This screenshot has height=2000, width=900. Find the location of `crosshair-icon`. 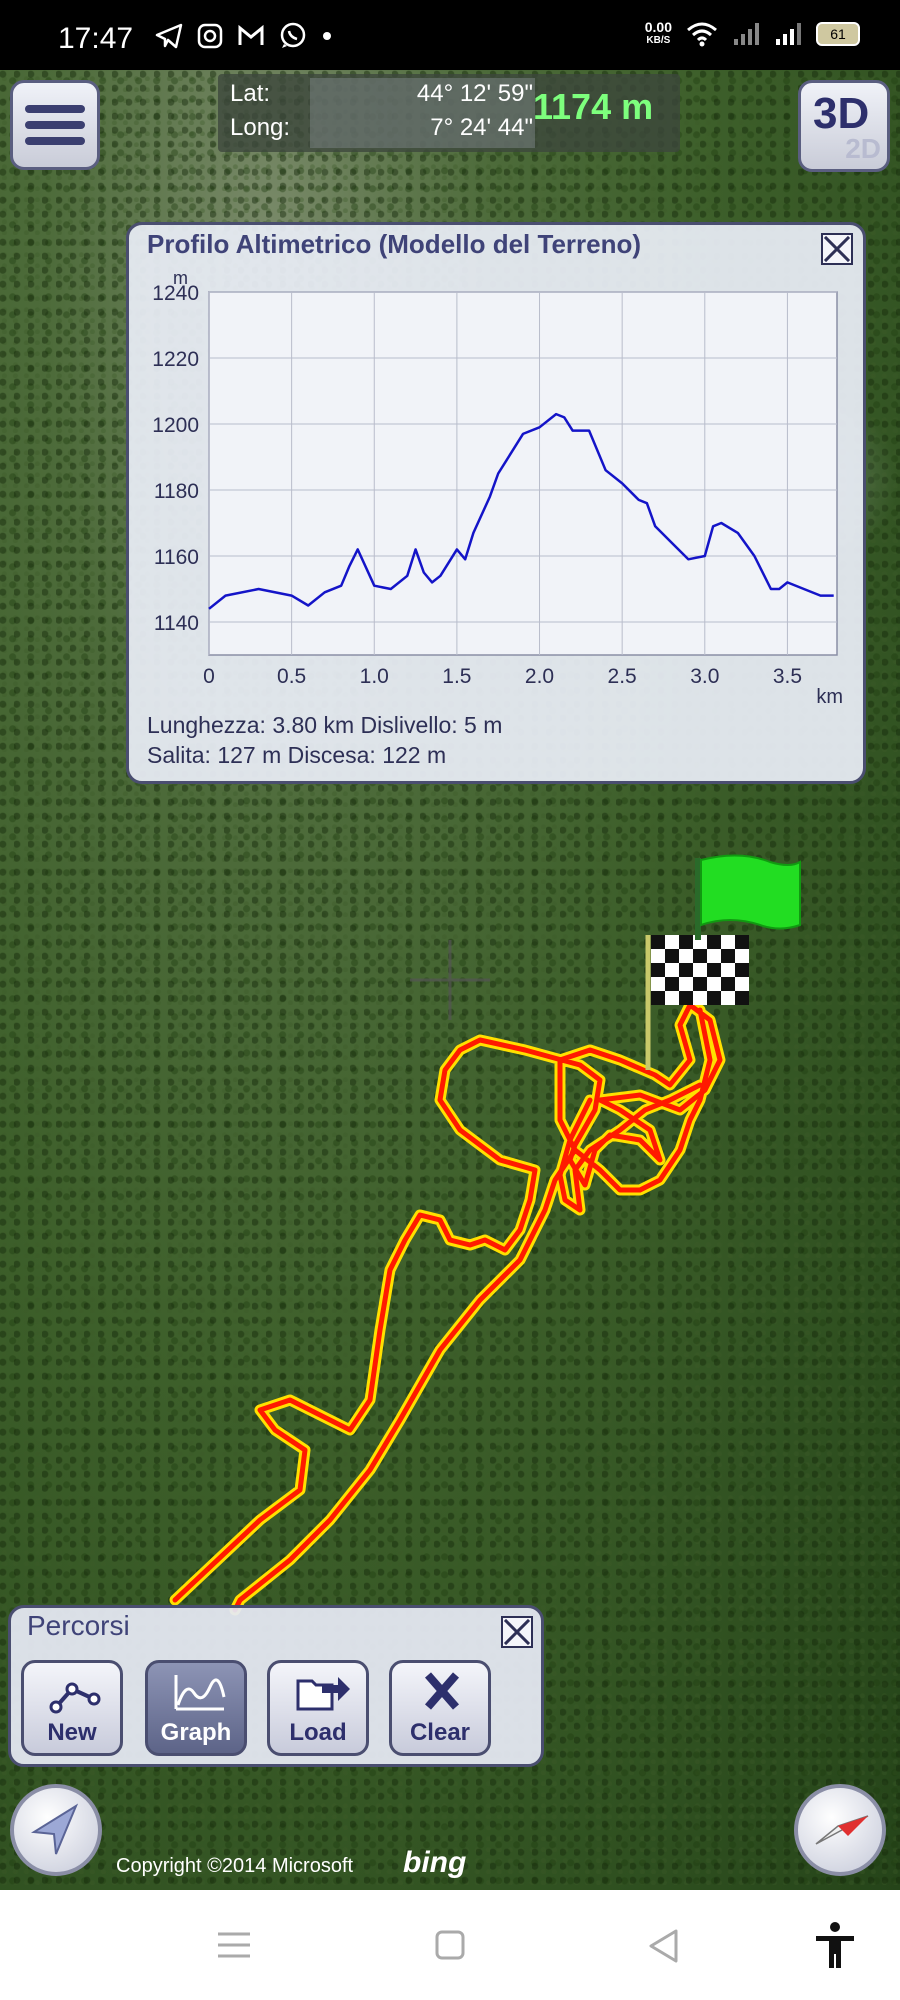

crosshair-icon is located at coordinates (450, 980).